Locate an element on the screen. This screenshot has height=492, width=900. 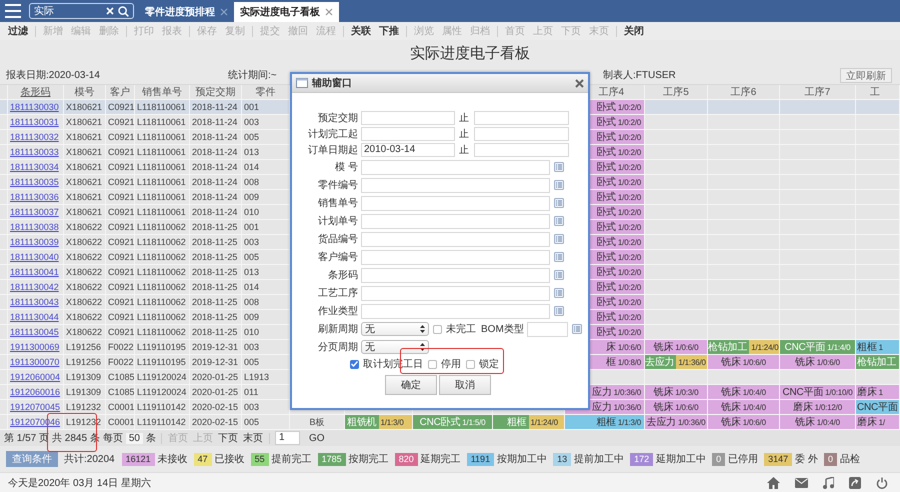
legend-label: 按期完工 is located at coordinates (368, 459).